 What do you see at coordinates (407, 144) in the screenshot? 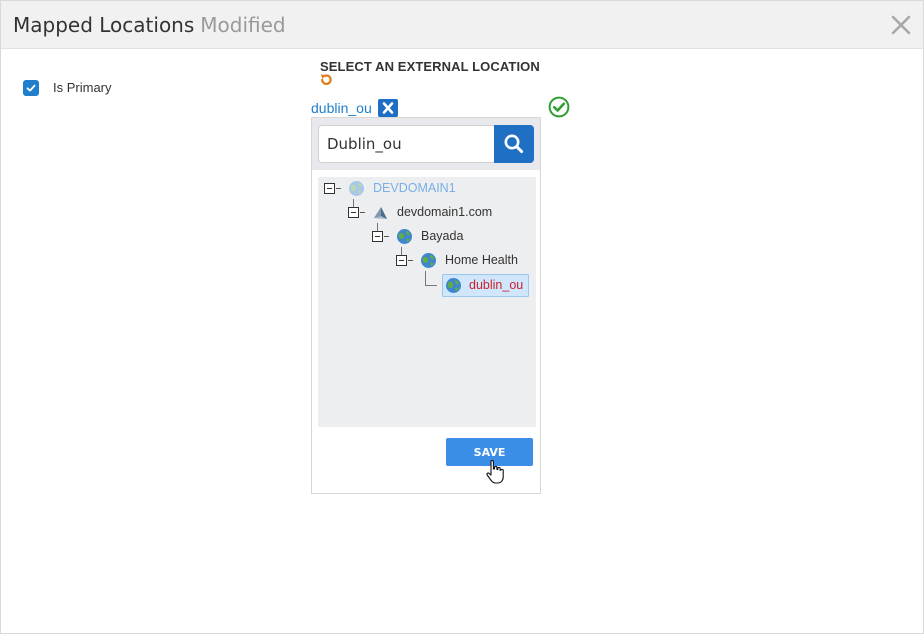
I see `location-search-input` at bounding box center [407, 144].